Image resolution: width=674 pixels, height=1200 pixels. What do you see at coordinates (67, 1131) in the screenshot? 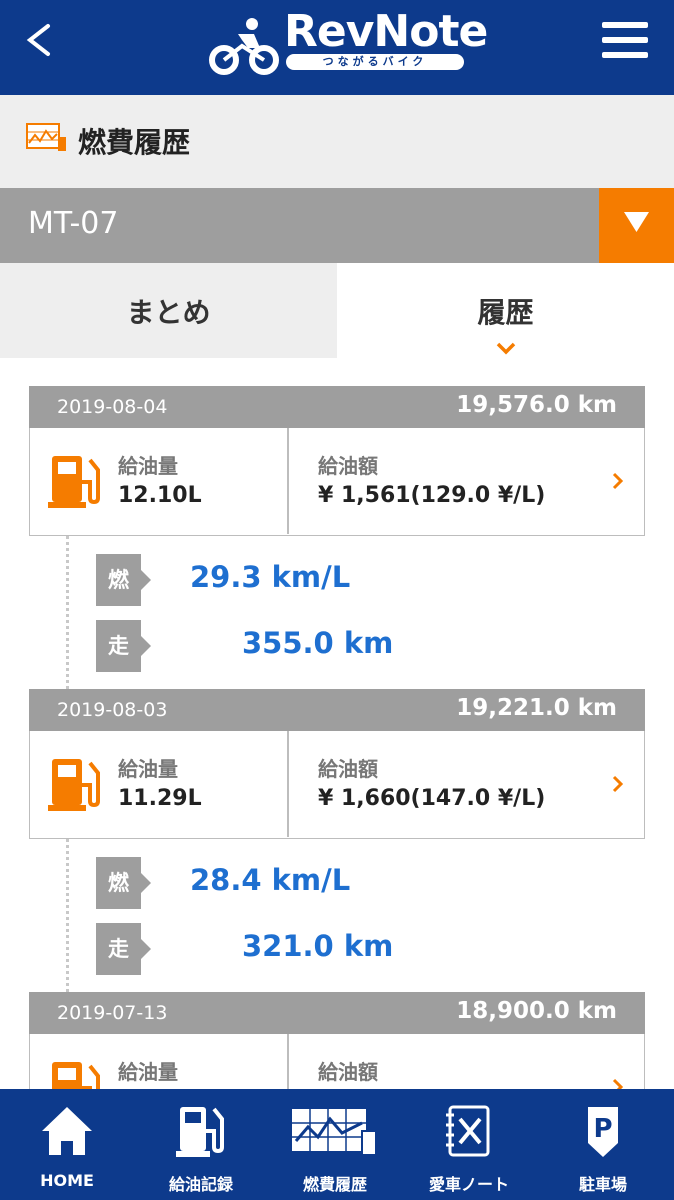
I see `home-icon` at bounding box center [67, 1131].